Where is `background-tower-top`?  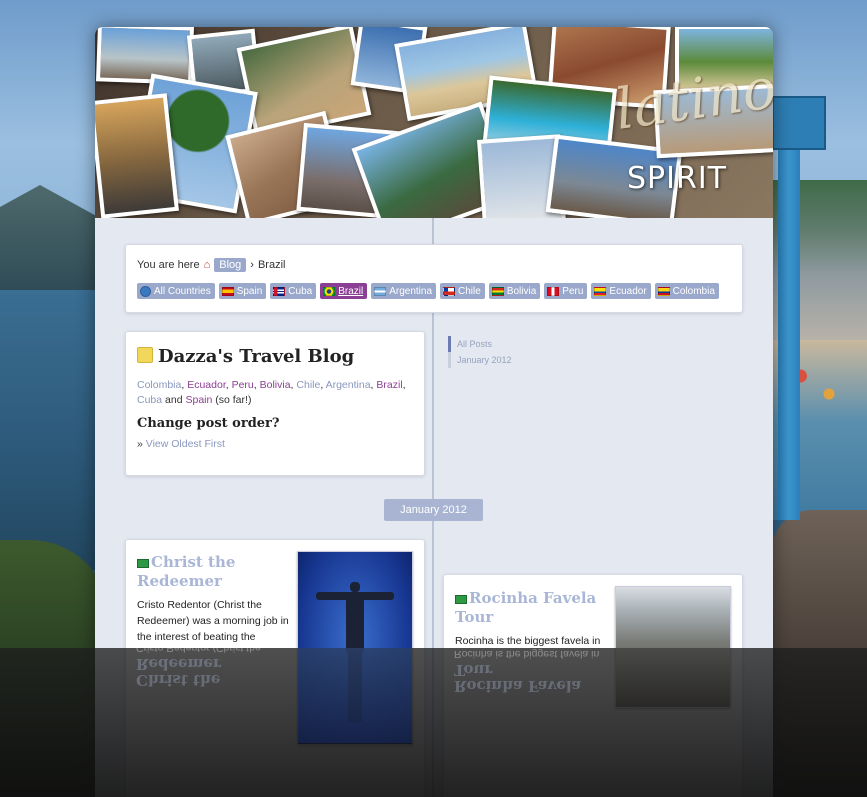 background-tower-top is located at coordinates (799, 123).